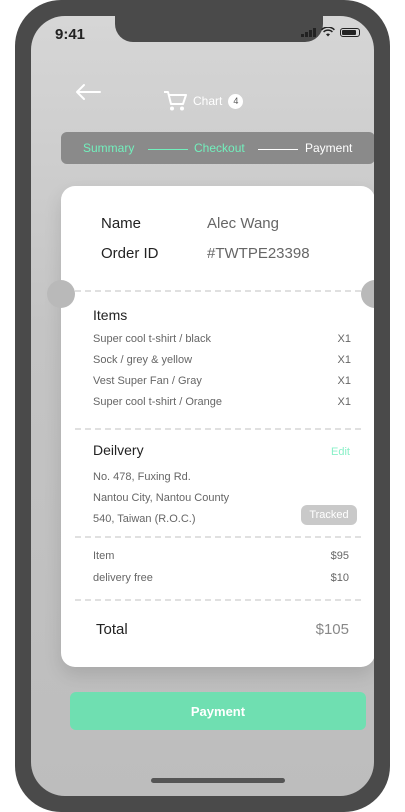 This screenshot has width=405, height=812. I want to click on list-item: Vest Super Fan / Gray, so click(147, 381).